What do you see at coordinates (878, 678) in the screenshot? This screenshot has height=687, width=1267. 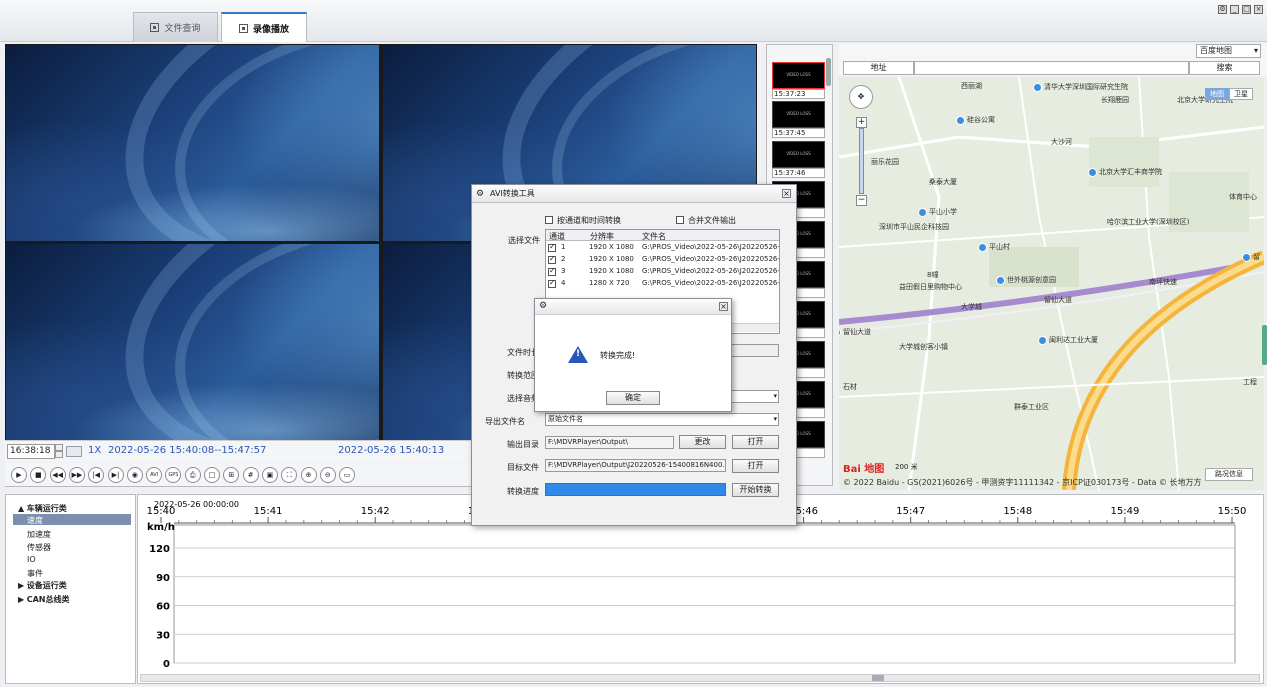 I see `chart-scroll-thumb` at bounding box center [878, 678].